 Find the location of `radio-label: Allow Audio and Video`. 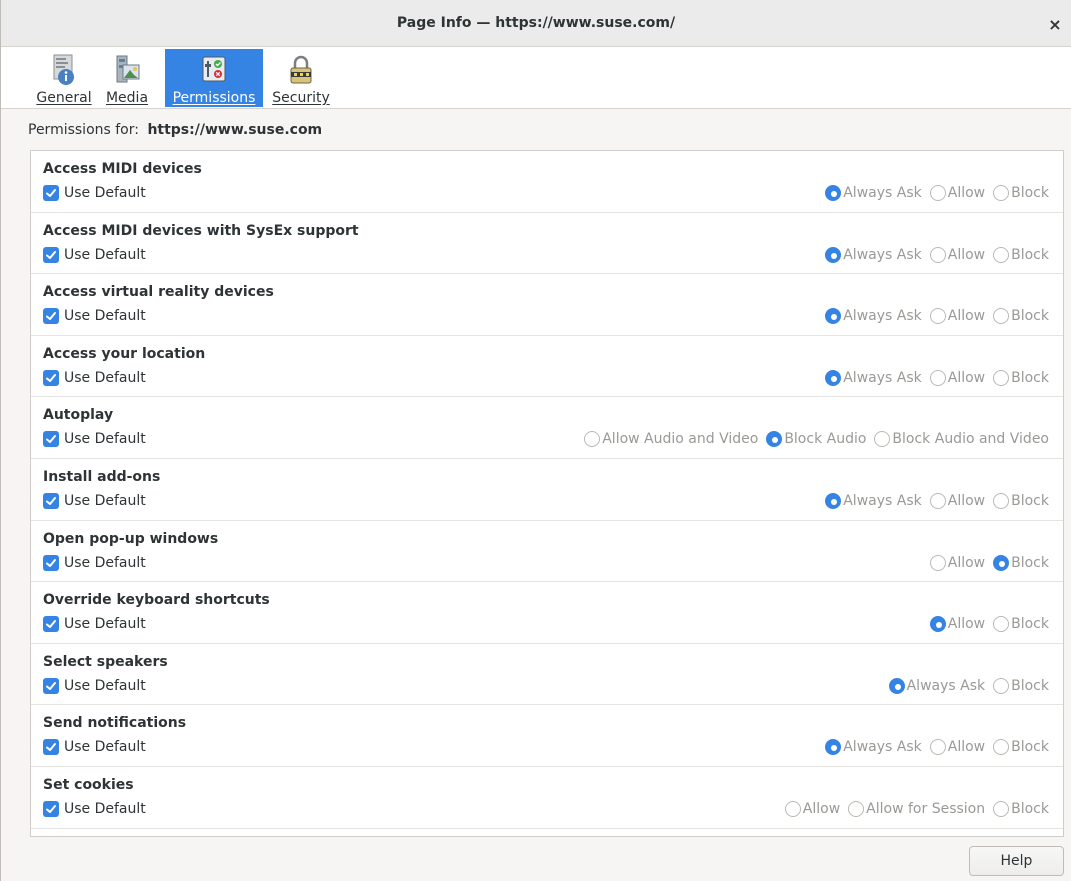

radio-label: Allow Audio and Video is located at coordinates (680, 439).